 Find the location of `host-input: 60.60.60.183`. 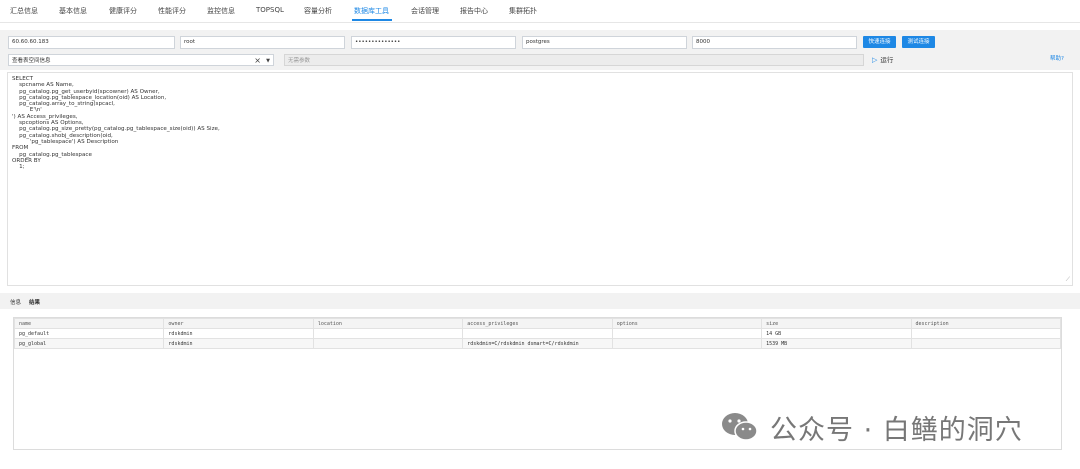

host-input: 60.60.60.183 is located at coordinates (91, 42).